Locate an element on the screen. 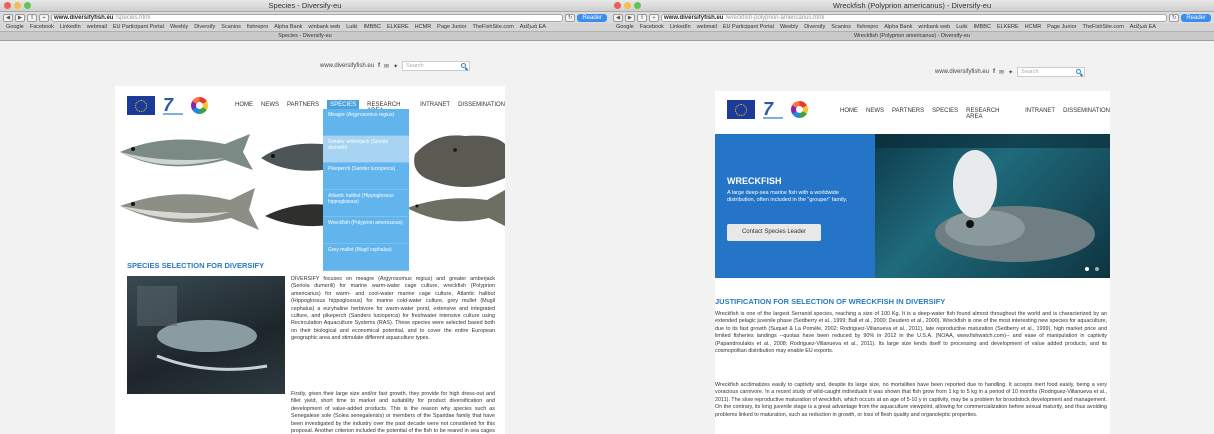 This screenshot has height=434, width=1214. dropdown-item-wreckfish: Wreckfish (Polyprion americanus) is located at coordinates (366, 230).